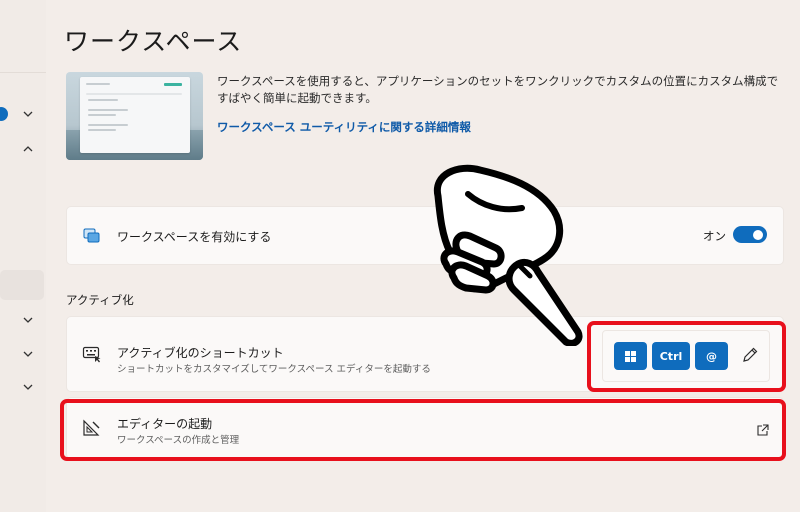 The width and height of the screenshot is (800, 512). I want to click on shortcut-title: アクティブ化のショートカット, so click(200, 353).